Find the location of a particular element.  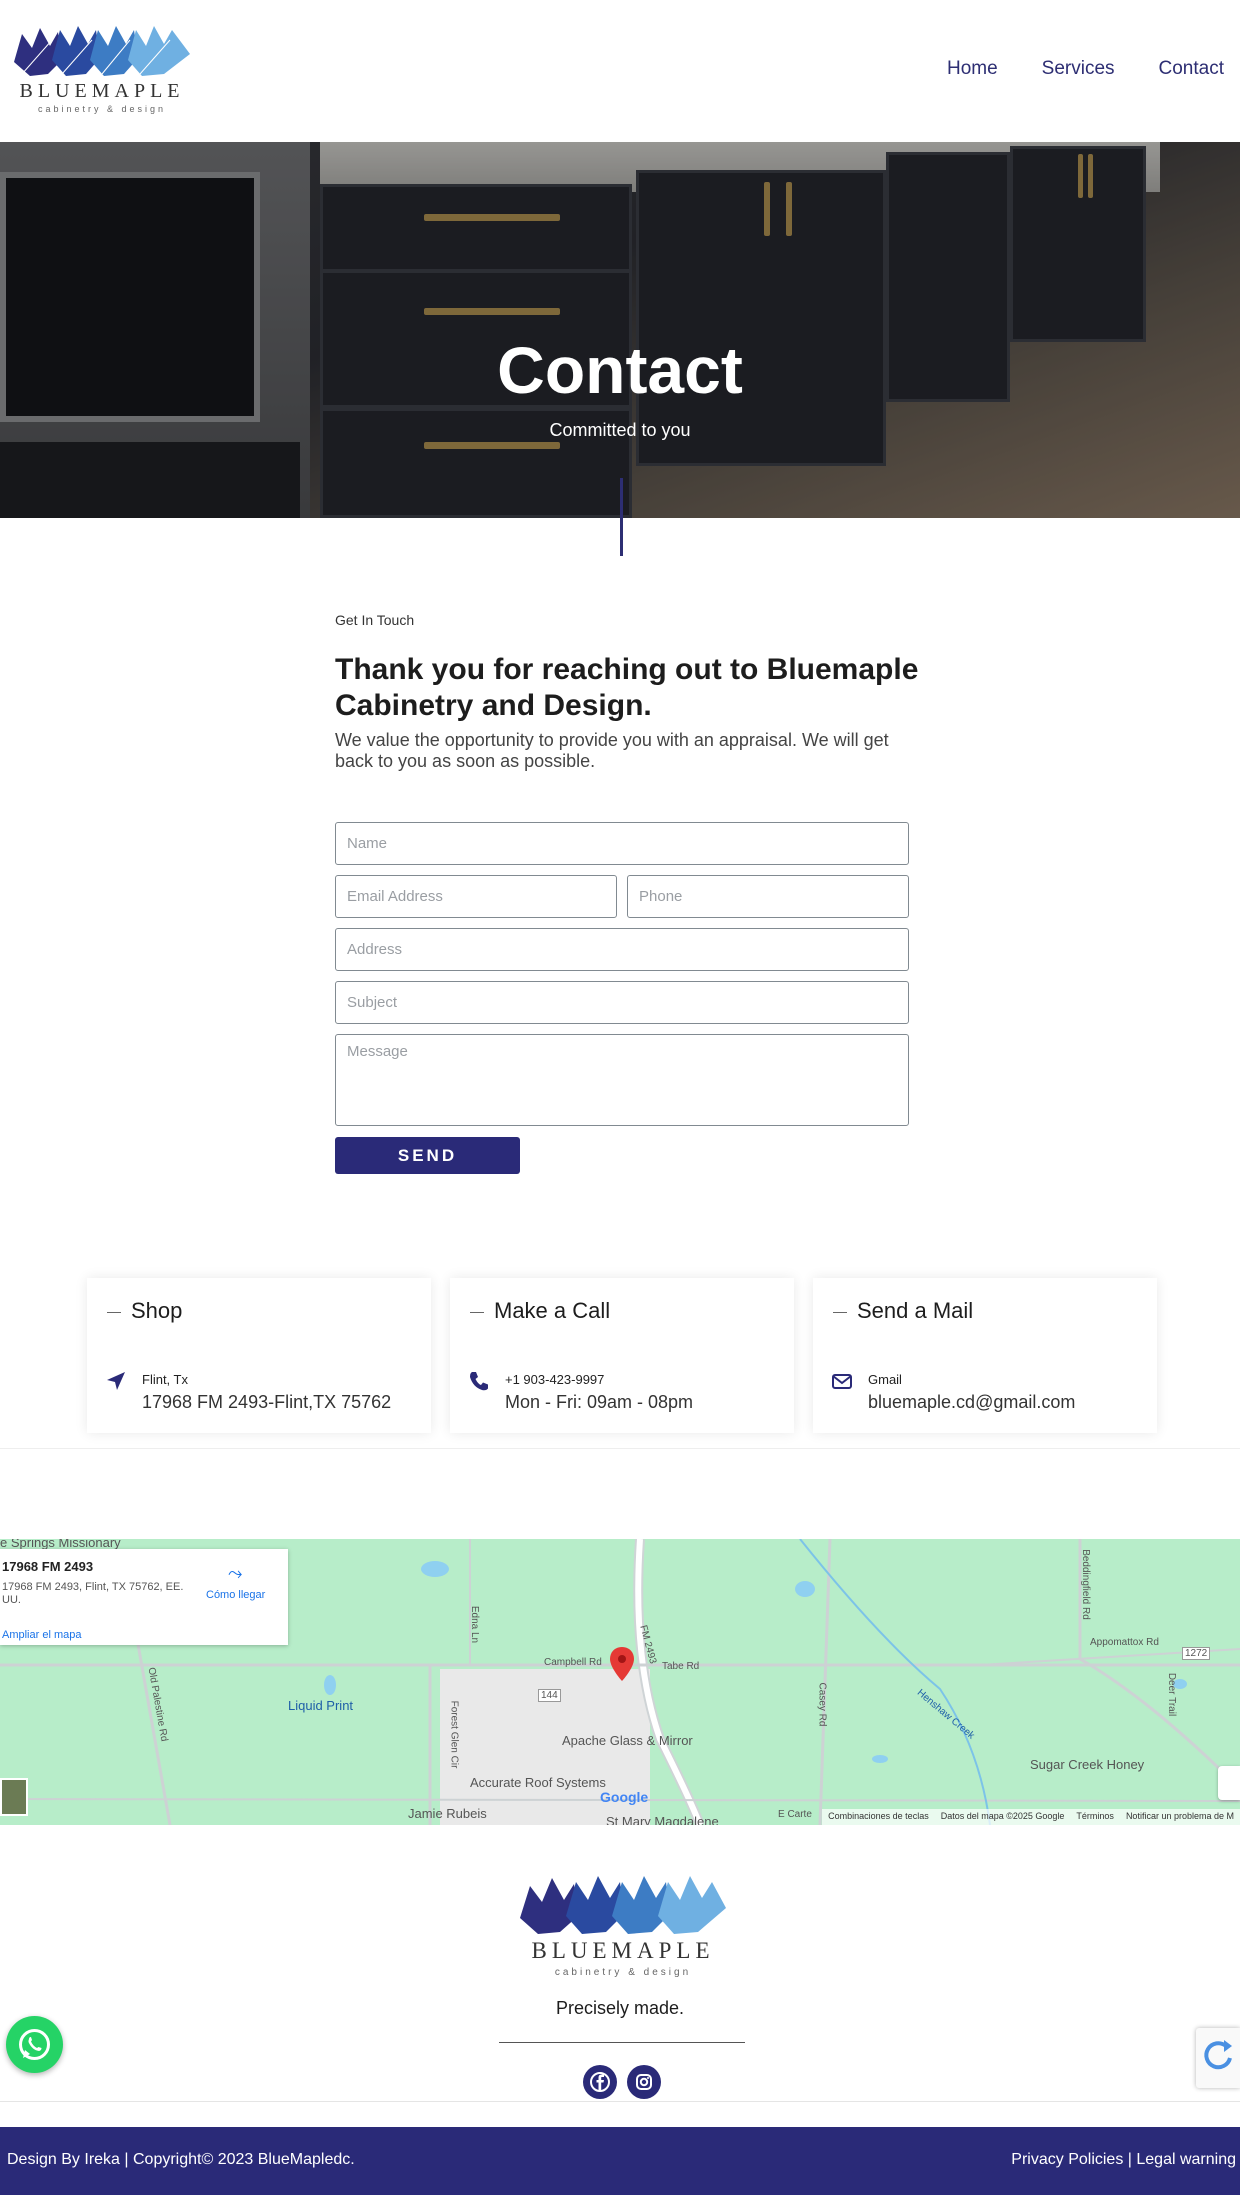

directions-link: Cómo llegar is located at coordinates (235, 1595).